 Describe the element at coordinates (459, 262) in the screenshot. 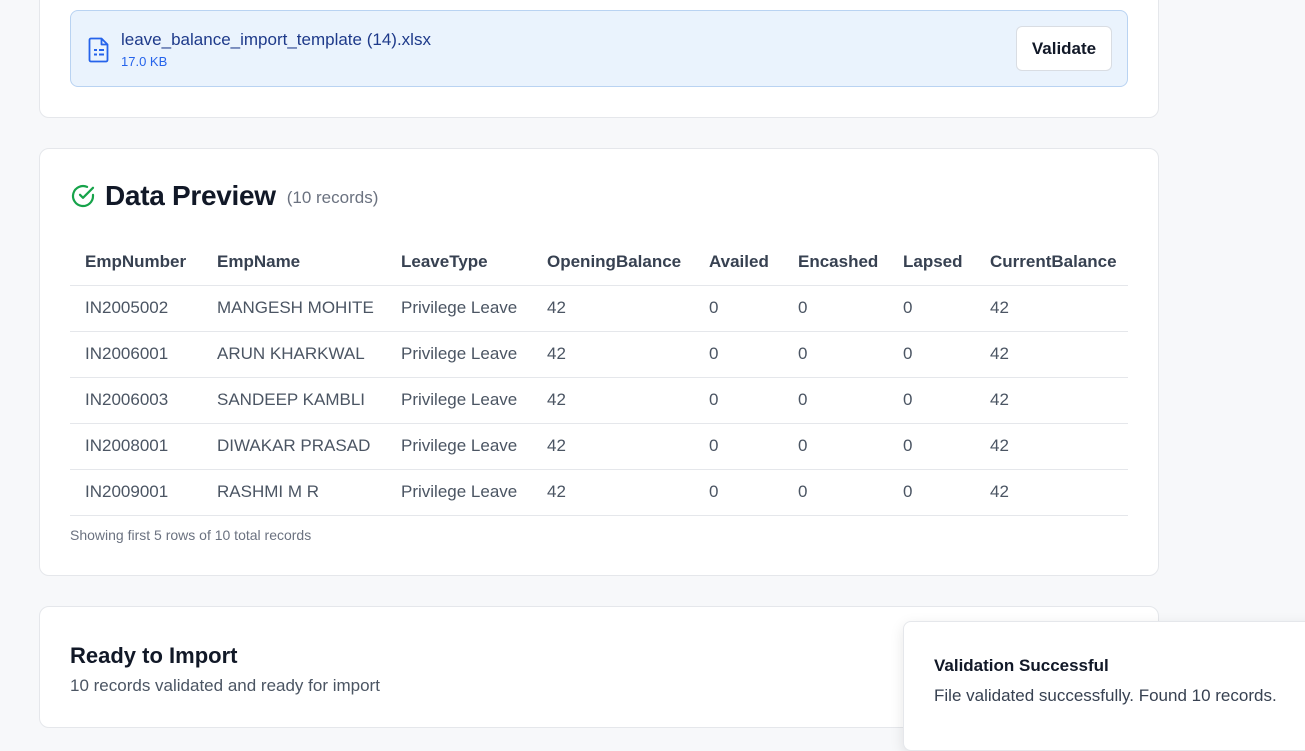

I see `column-header-leavetype: LeaveType` at that location.